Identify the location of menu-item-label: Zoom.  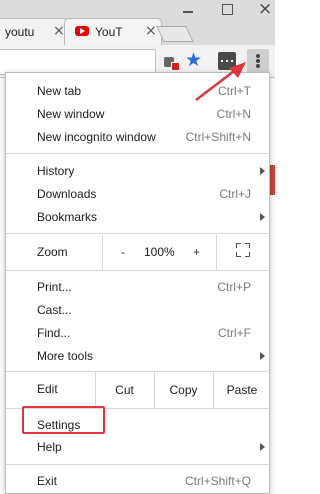
(52, 252).